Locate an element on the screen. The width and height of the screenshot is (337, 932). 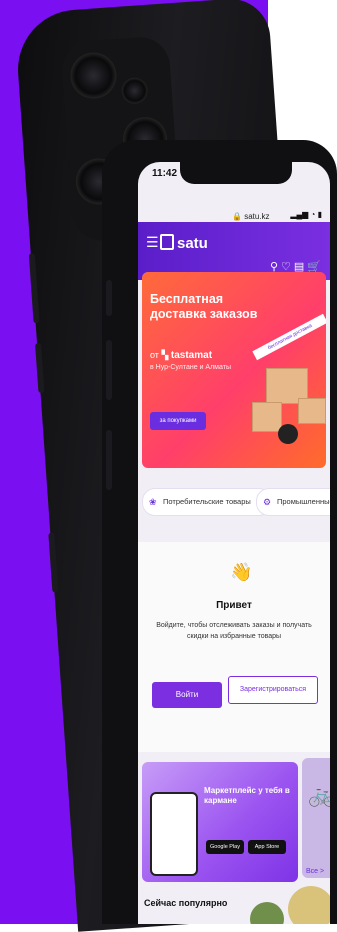
category-chip-consumer: ❀ Потребительские товары is located at coordinates (207, 502).